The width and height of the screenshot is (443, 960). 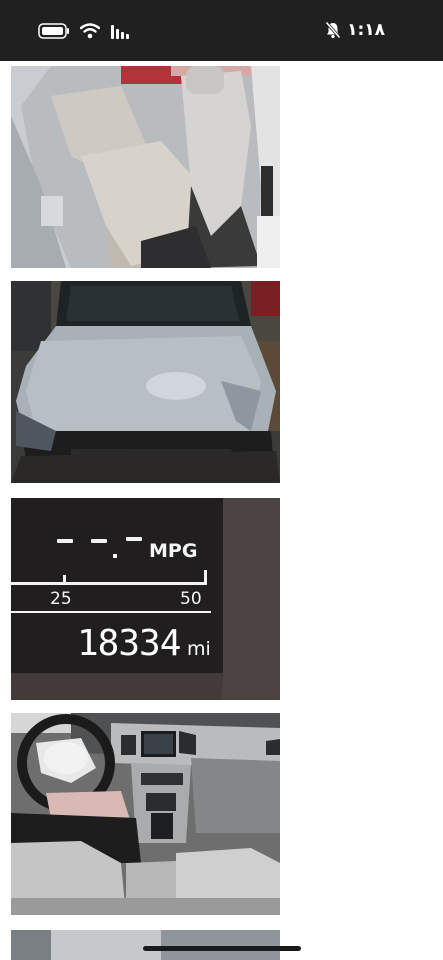 I want to click on wifi-icon, so click(x=90, y=31).